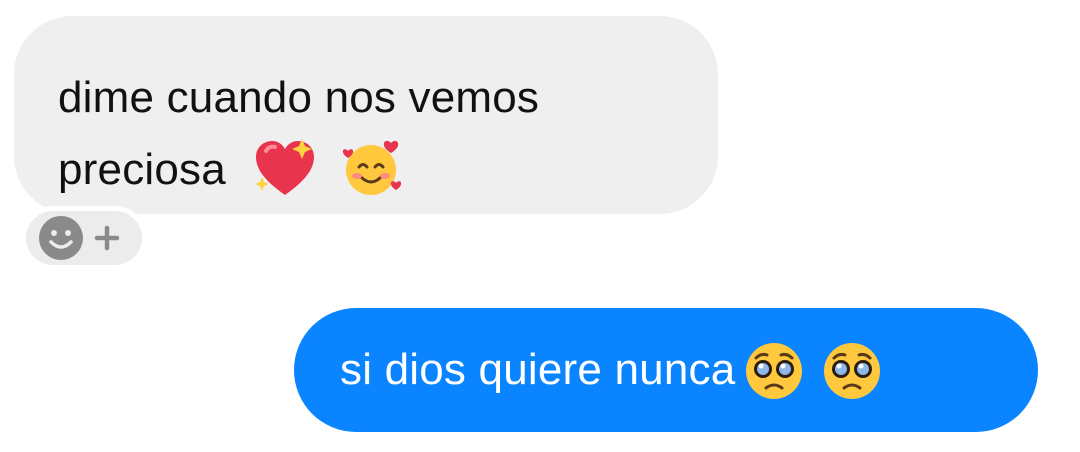 The image size is (1080, 452). I want to click on incoming-message-line2-row: preciosa, so click(368, 170).